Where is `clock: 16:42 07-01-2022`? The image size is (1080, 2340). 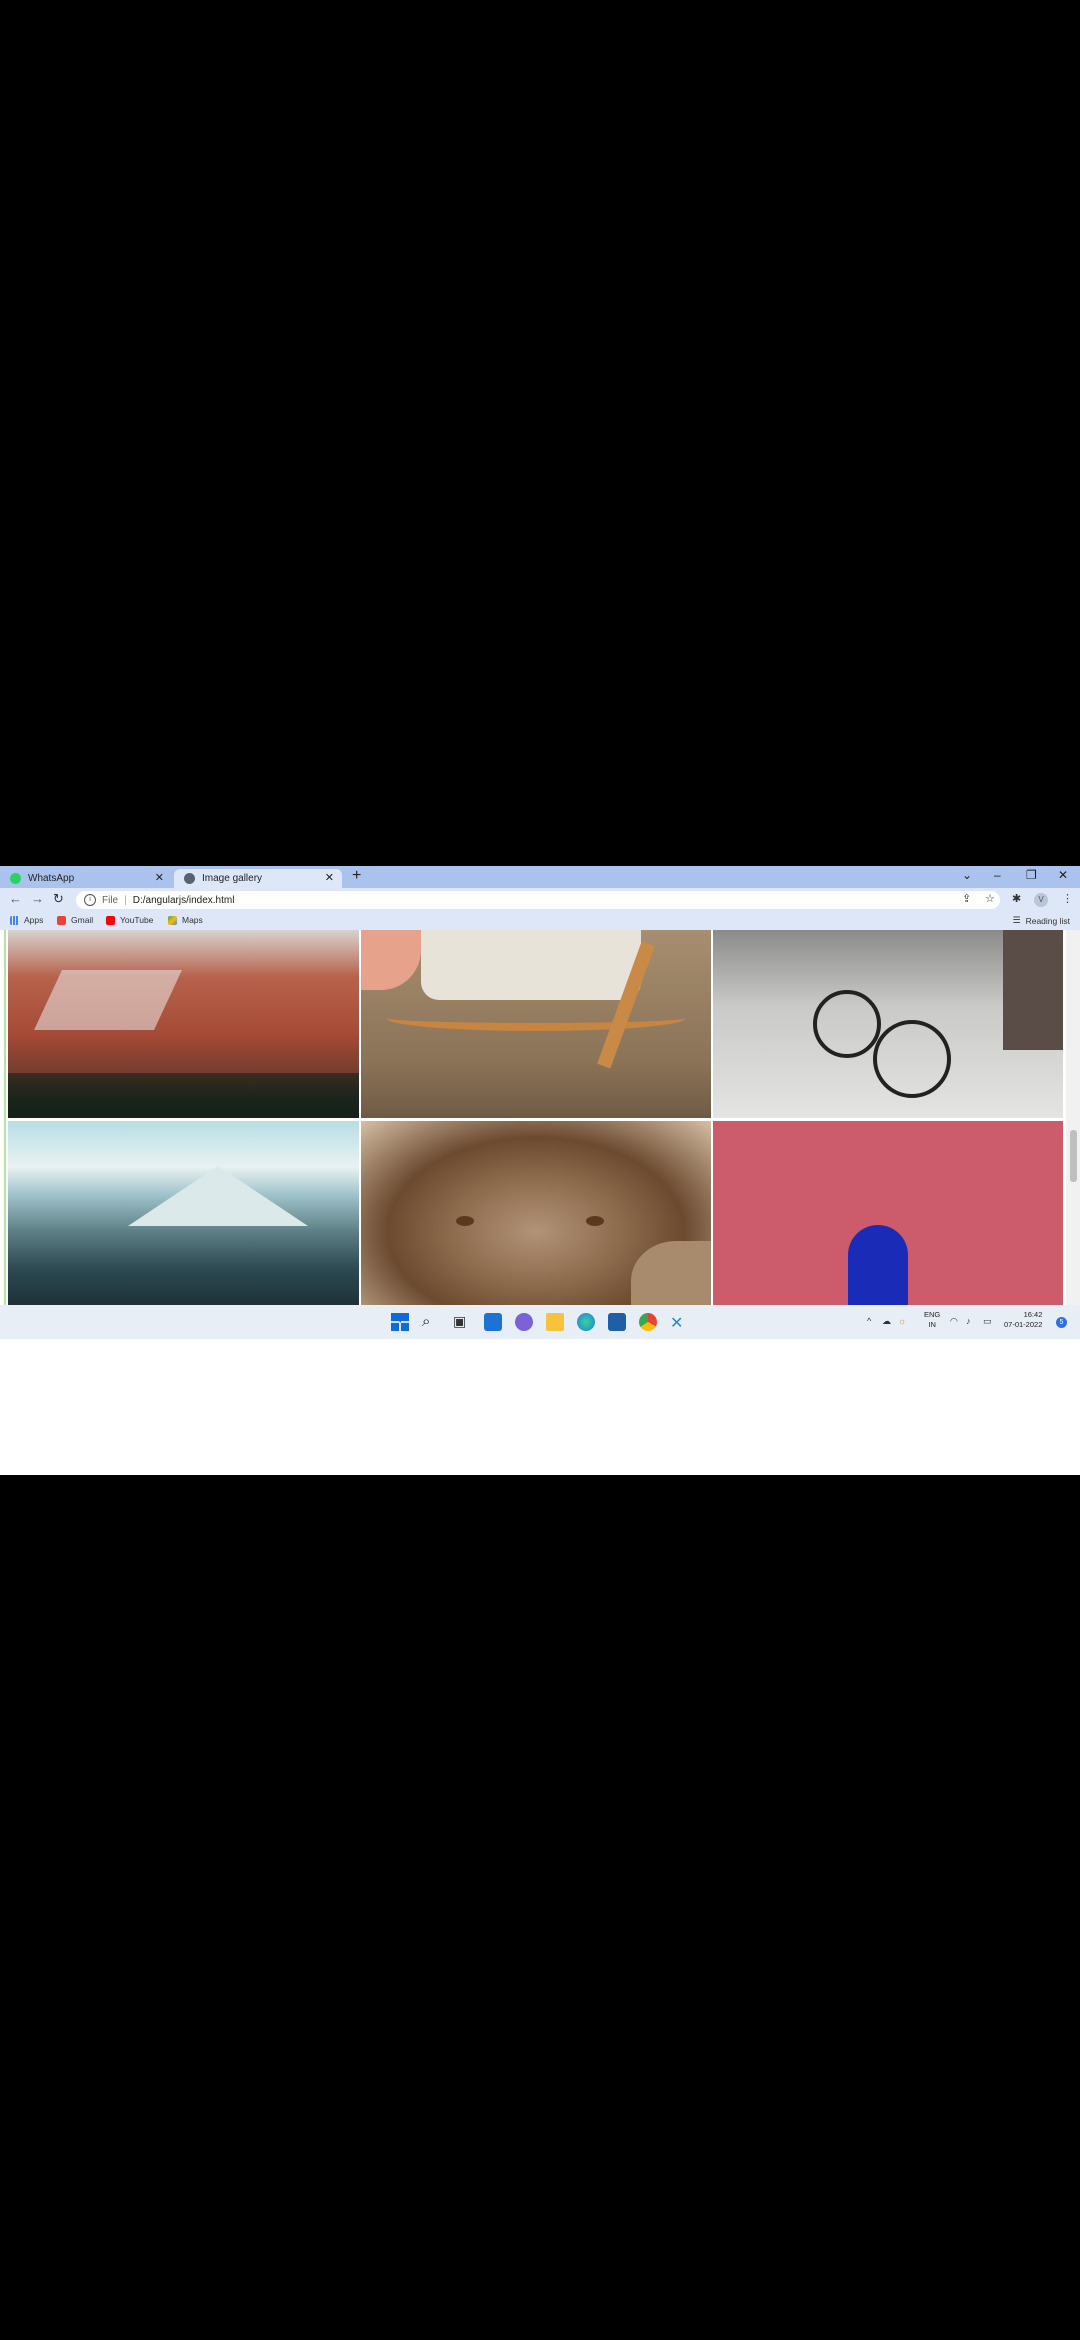
clock: 16:42 07-01-2022 is located at coordinates (1023, 1320).